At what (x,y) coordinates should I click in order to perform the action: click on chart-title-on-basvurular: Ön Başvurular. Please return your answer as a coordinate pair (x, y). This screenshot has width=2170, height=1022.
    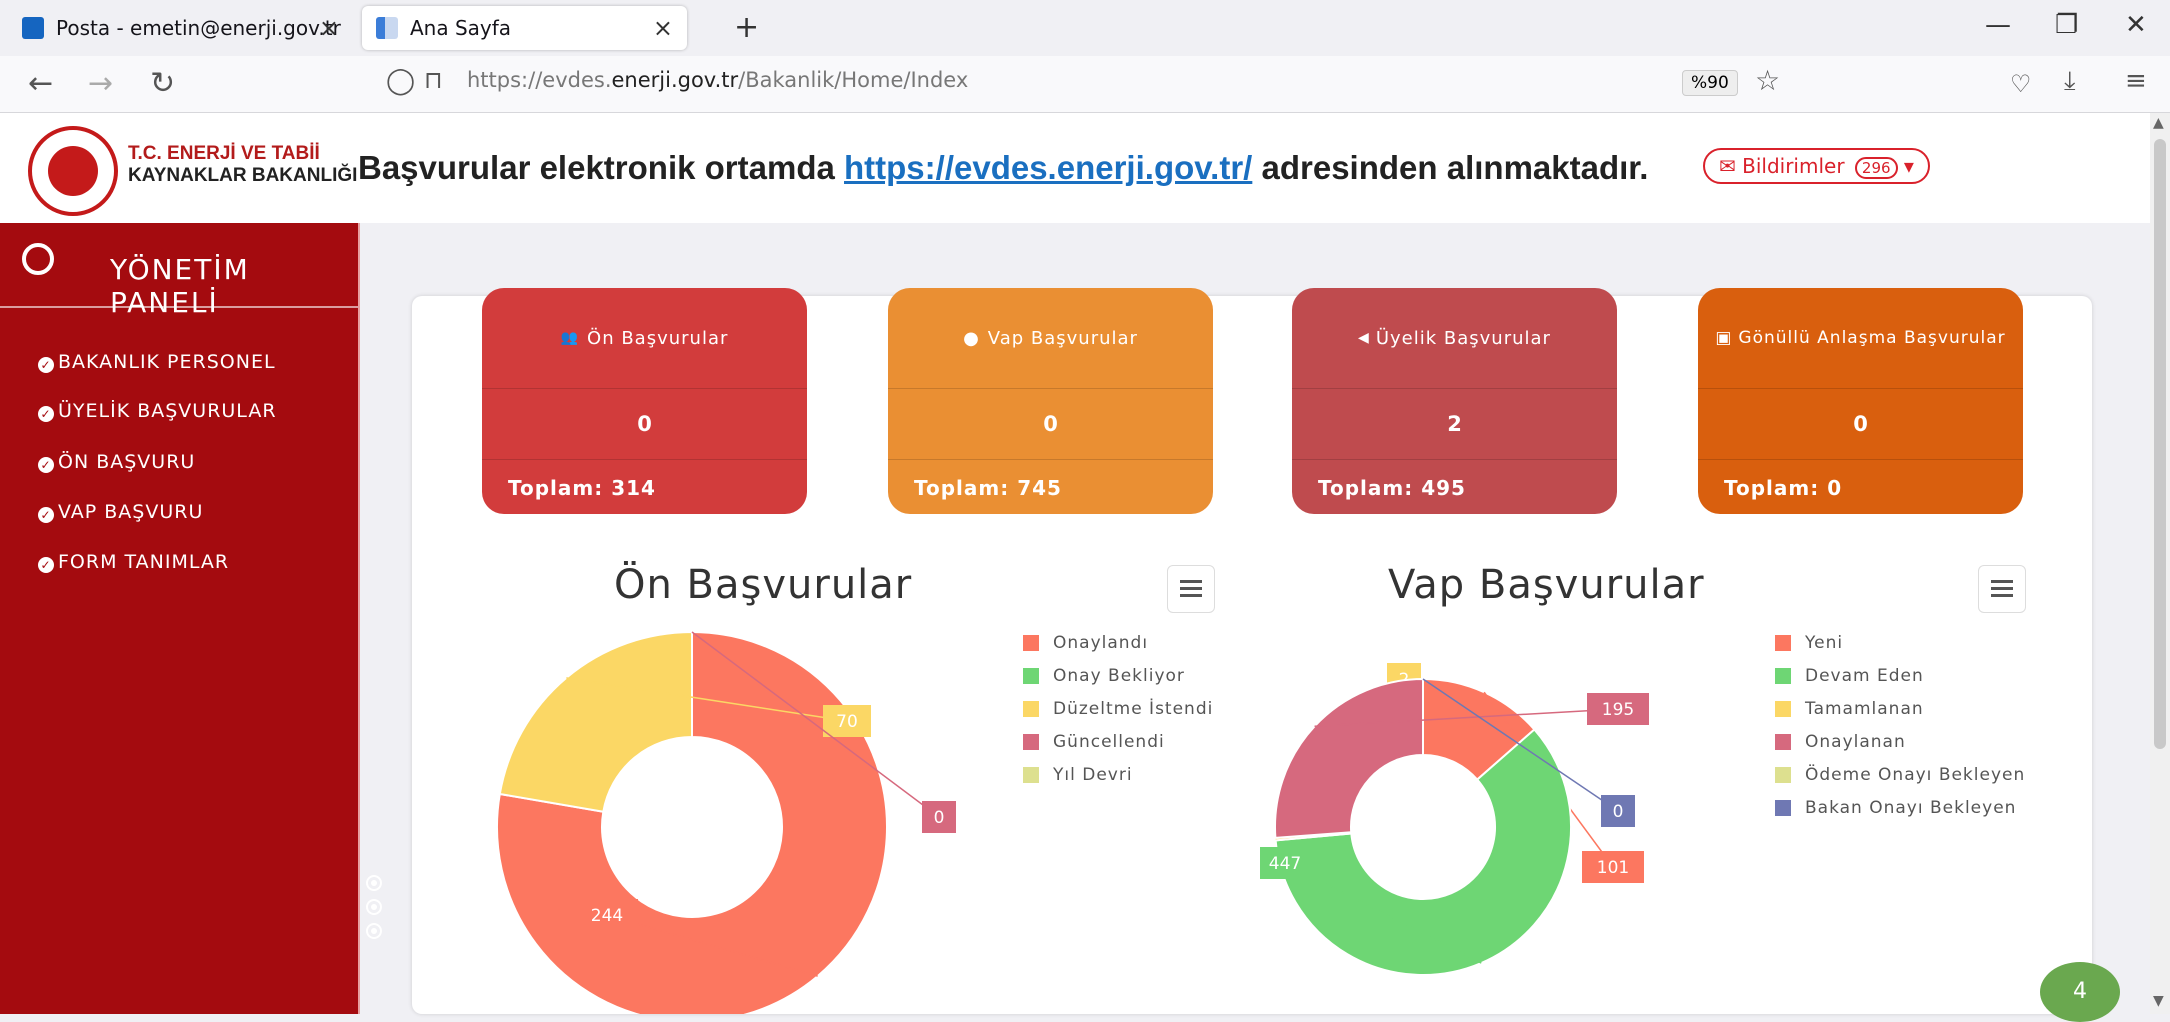
    Looking at the image, I should click on (763, 585).